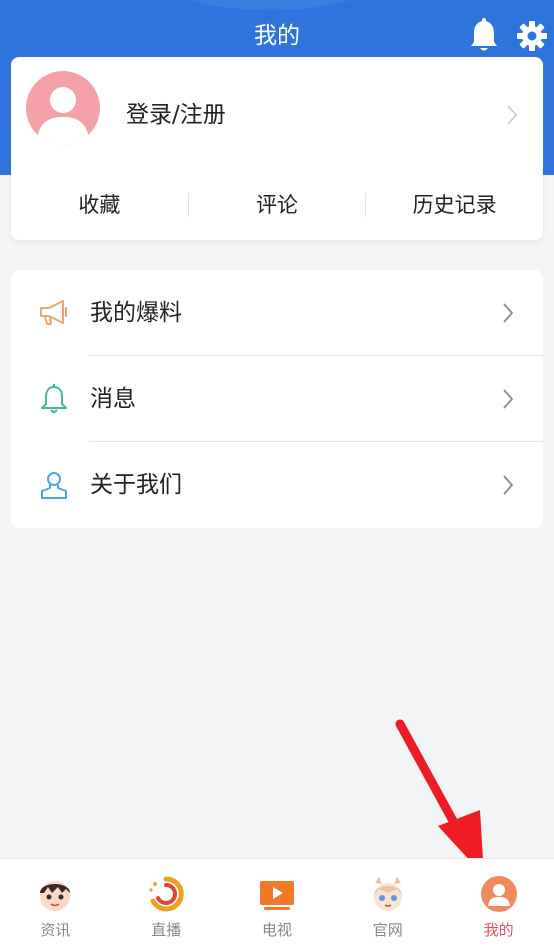 Image resolution: width=554 pixels, height=952 pixels. I want to click on favorites-tab: 收藏, so click(99, 205).